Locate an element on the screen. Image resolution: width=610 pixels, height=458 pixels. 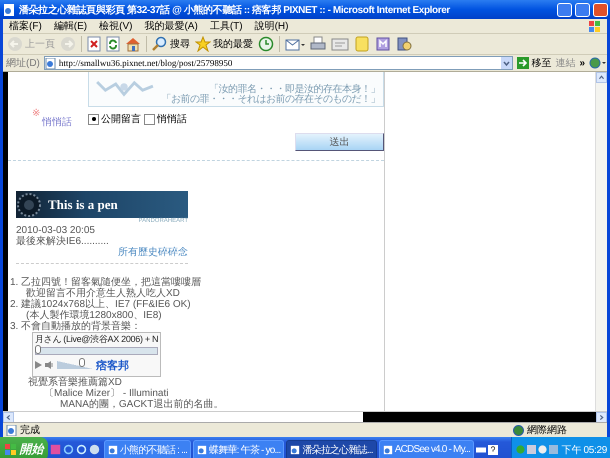
note-line: (本人製作環境1280x800、IE8) is located at coordinates (94, 315).